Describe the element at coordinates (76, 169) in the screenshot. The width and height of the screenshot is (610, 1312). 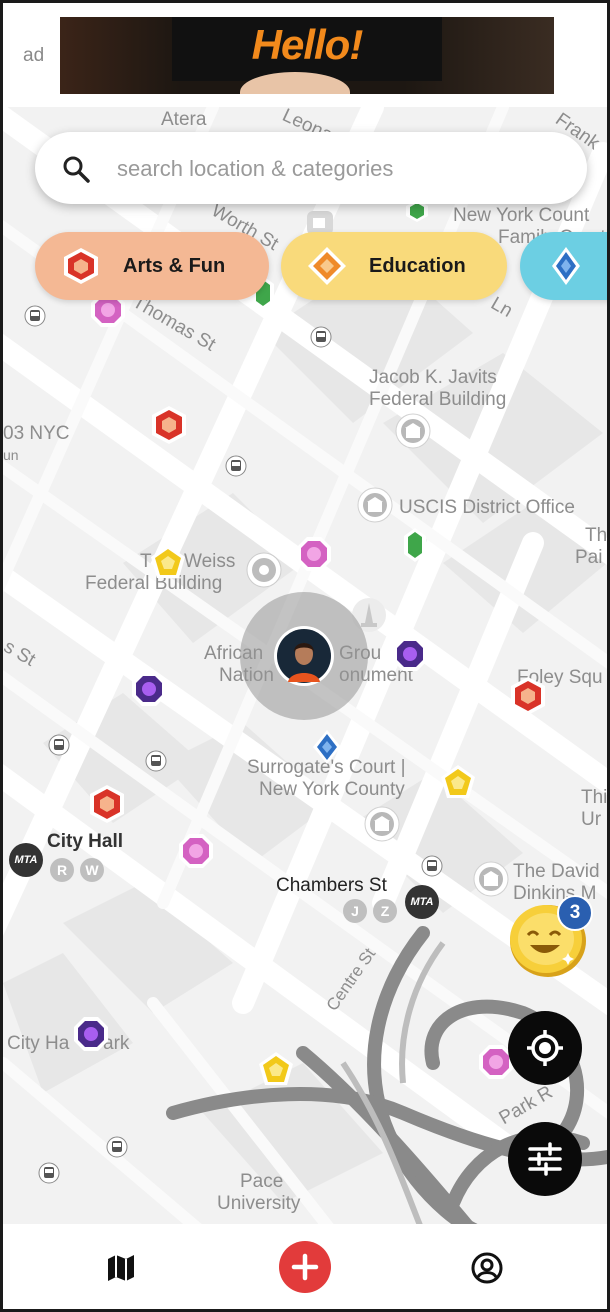
I see `search-icon` at that location.